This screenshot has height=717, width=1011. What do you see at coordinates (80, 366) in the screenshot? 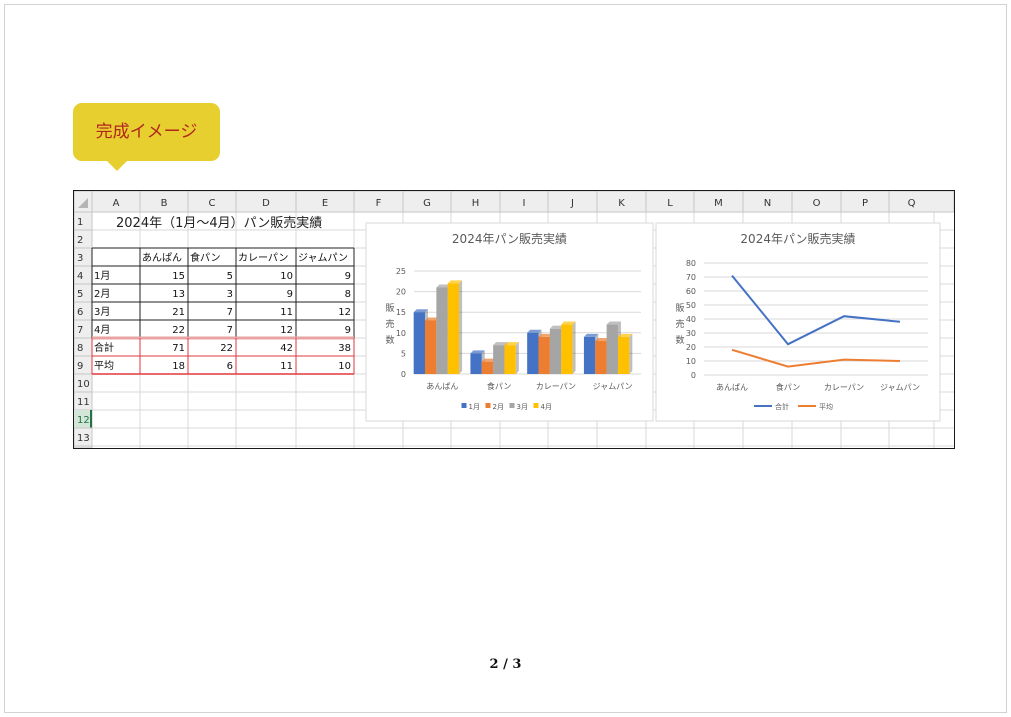
I see `row-header-9: 9` at bounding box center [80, 366].